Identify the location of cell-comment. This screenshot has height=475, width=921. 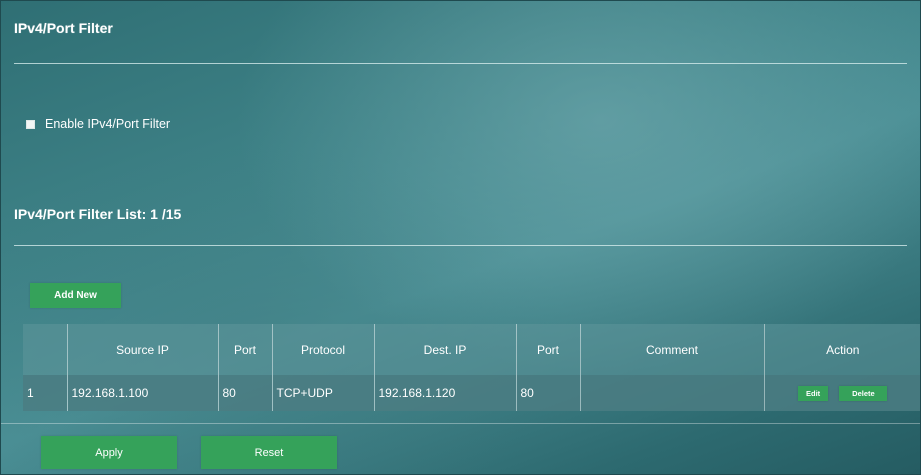
(672, 393).